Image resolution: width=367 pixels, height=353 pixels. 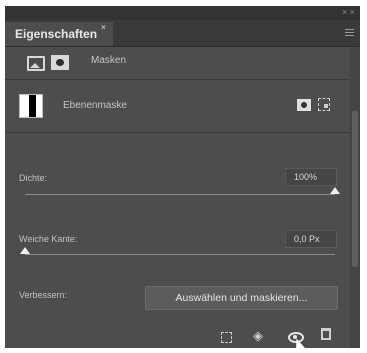 I want to click on layer-mask-label: Ebenenmaske, so click(x=95, y=105).